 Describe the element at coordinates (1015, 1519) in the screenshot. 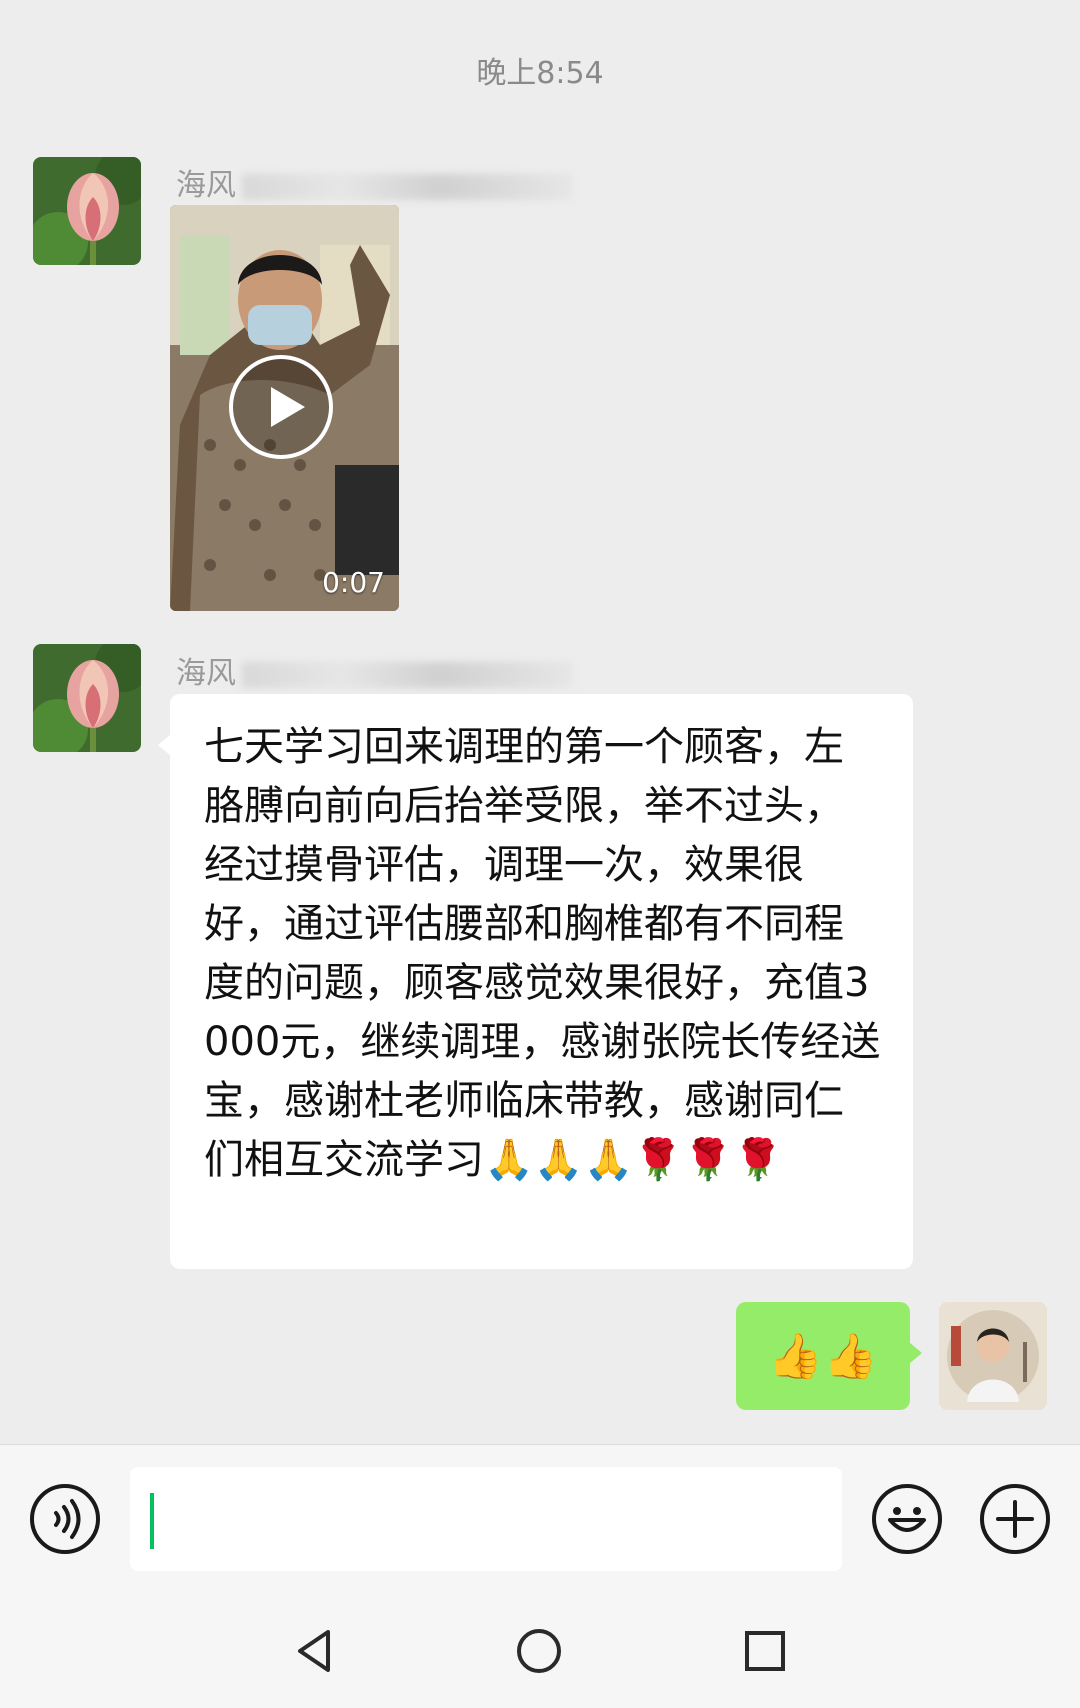

I see `plus-icon` at that location.